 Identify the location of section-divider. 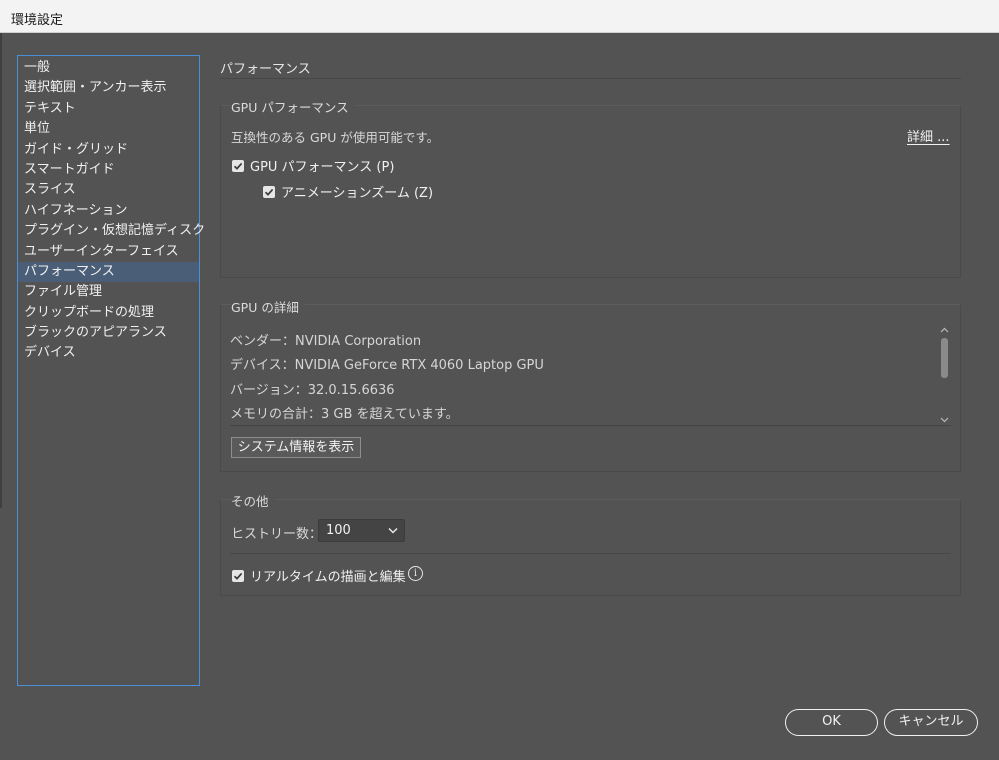
(590, 78).